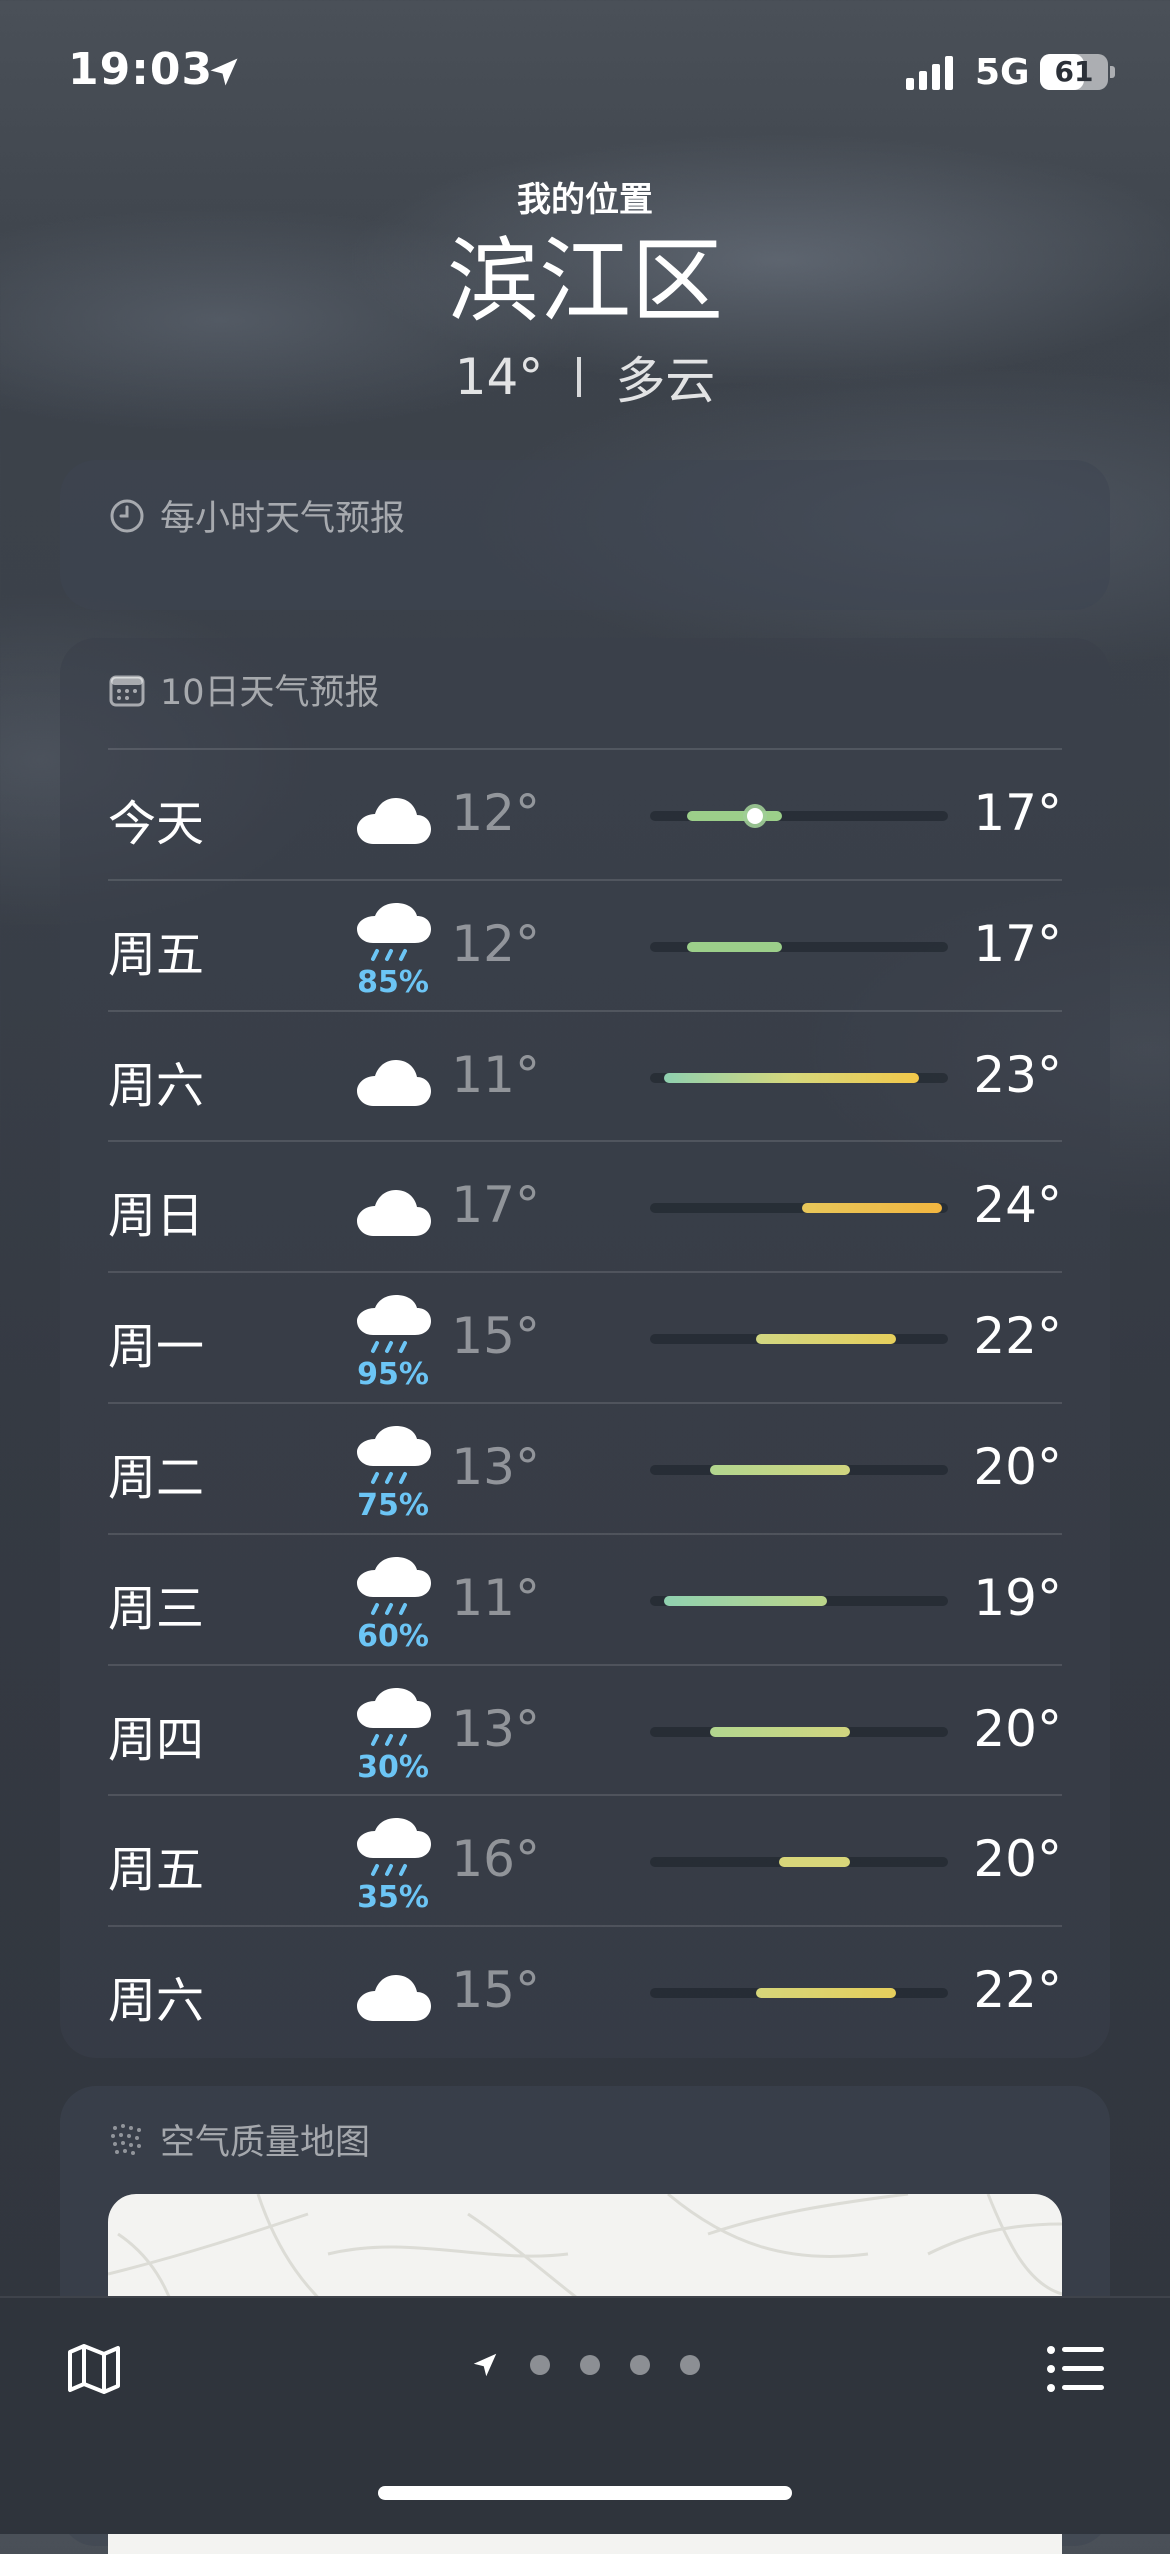  What do you see at coordinates (127, 690) in the screenshot?
I see `calendar-icon` at bounding box center [127, 690].